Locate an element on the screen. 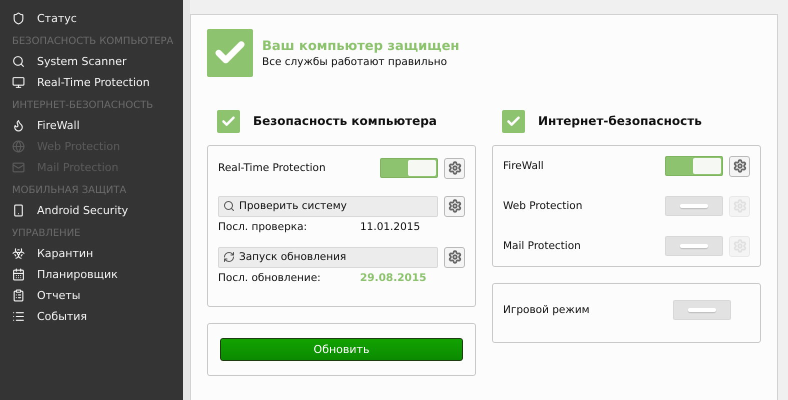 This screenshot has width=788, height=400. sidebar-item: System Scanner is located at coordinates (91, 61).